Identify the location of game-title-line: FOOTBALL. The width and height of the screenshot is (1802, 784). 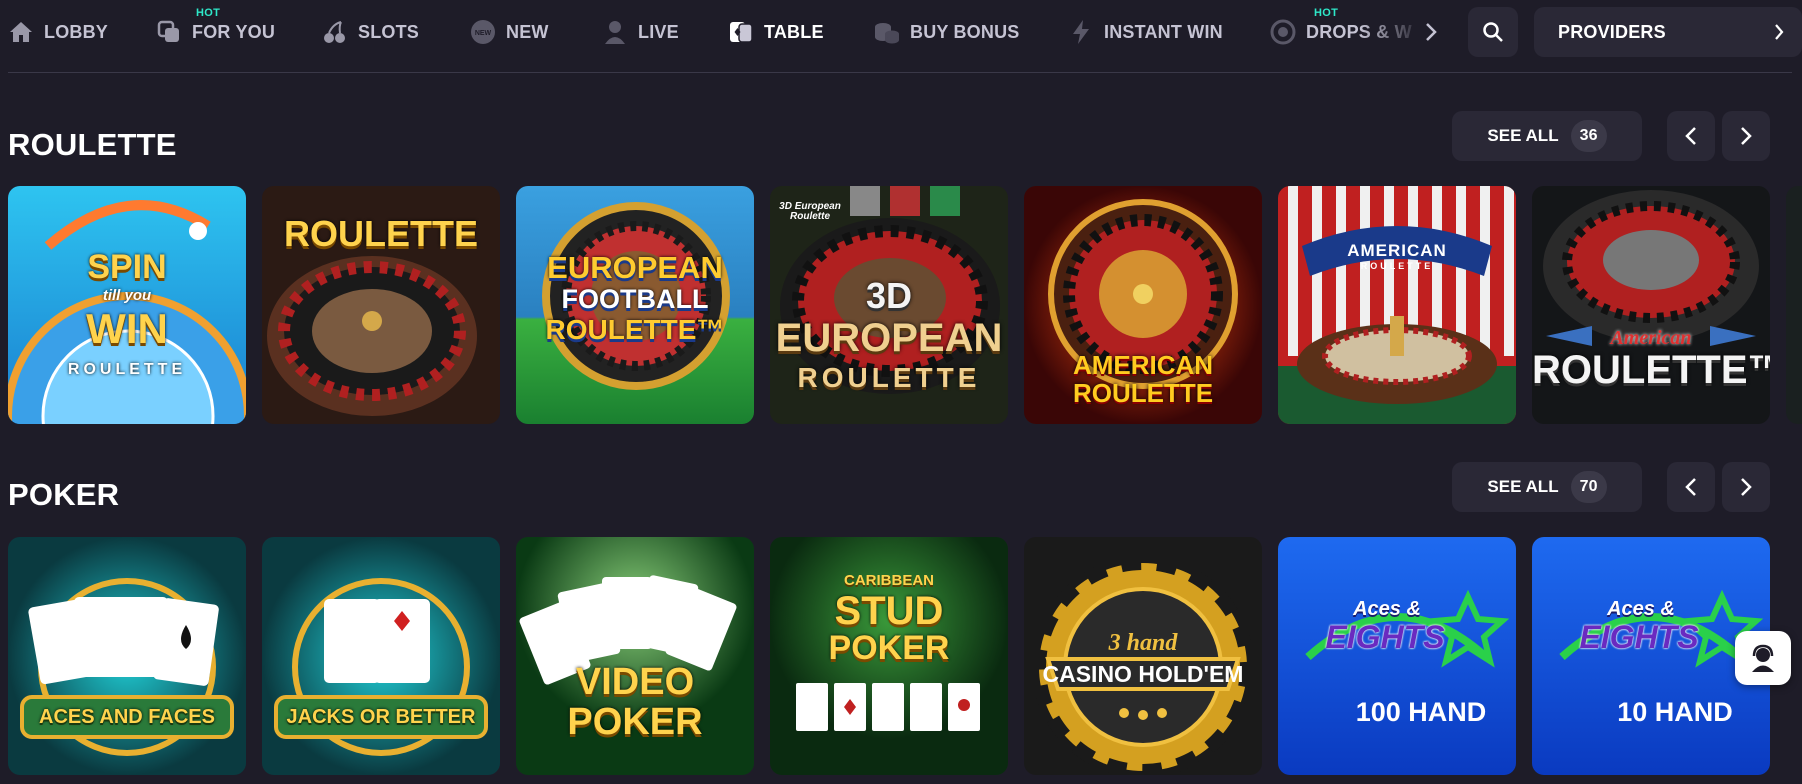
(635, 299).